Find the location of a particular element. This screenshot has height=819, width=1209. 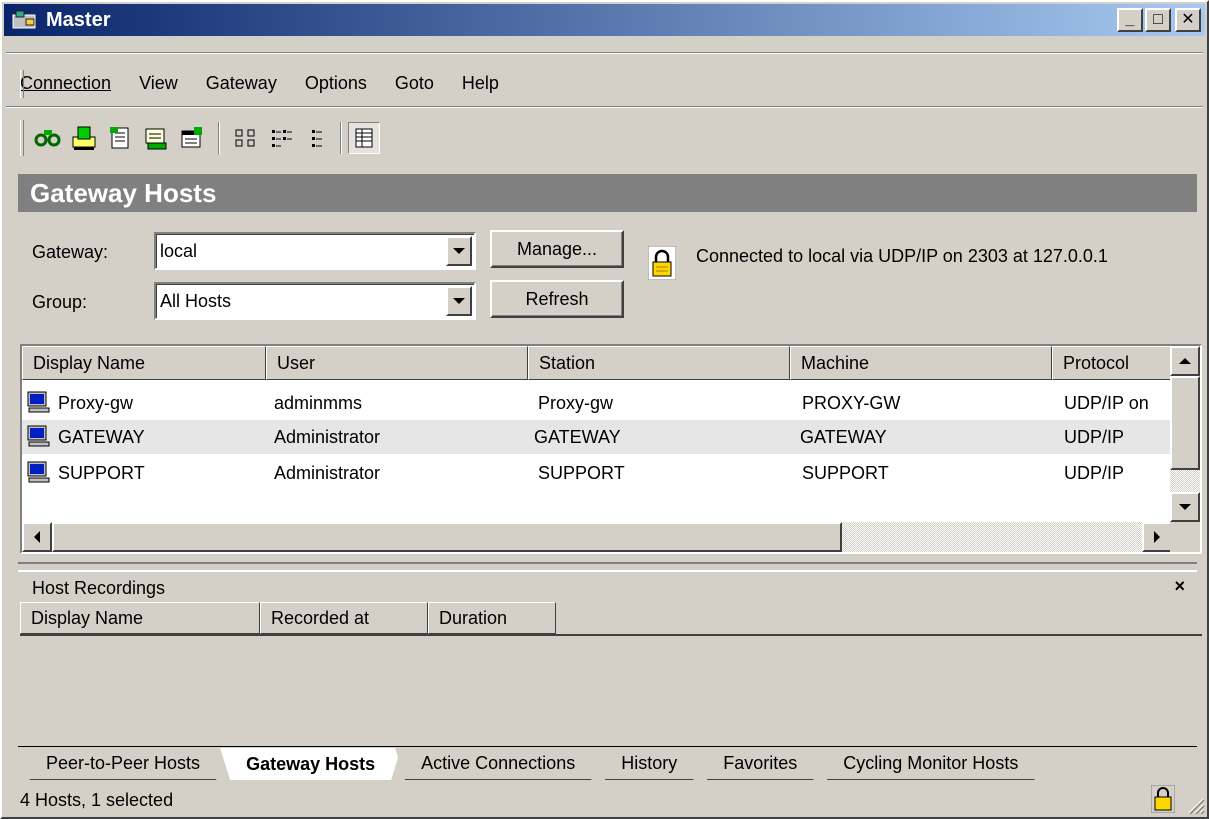

resize-grip-icon is located at coordinates (1195, 805).